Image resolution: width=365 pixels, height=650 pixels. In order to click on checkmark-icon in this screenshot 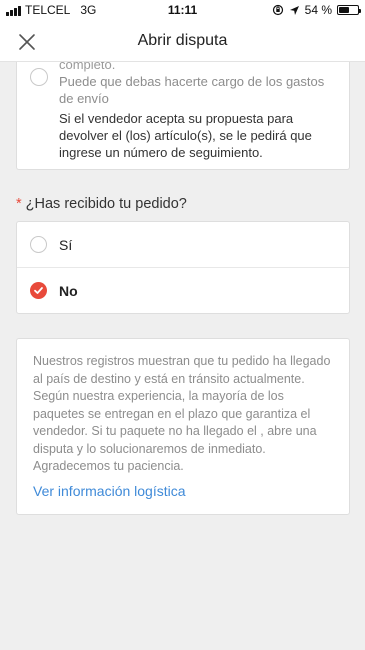, I will do `click(38, 290)`.